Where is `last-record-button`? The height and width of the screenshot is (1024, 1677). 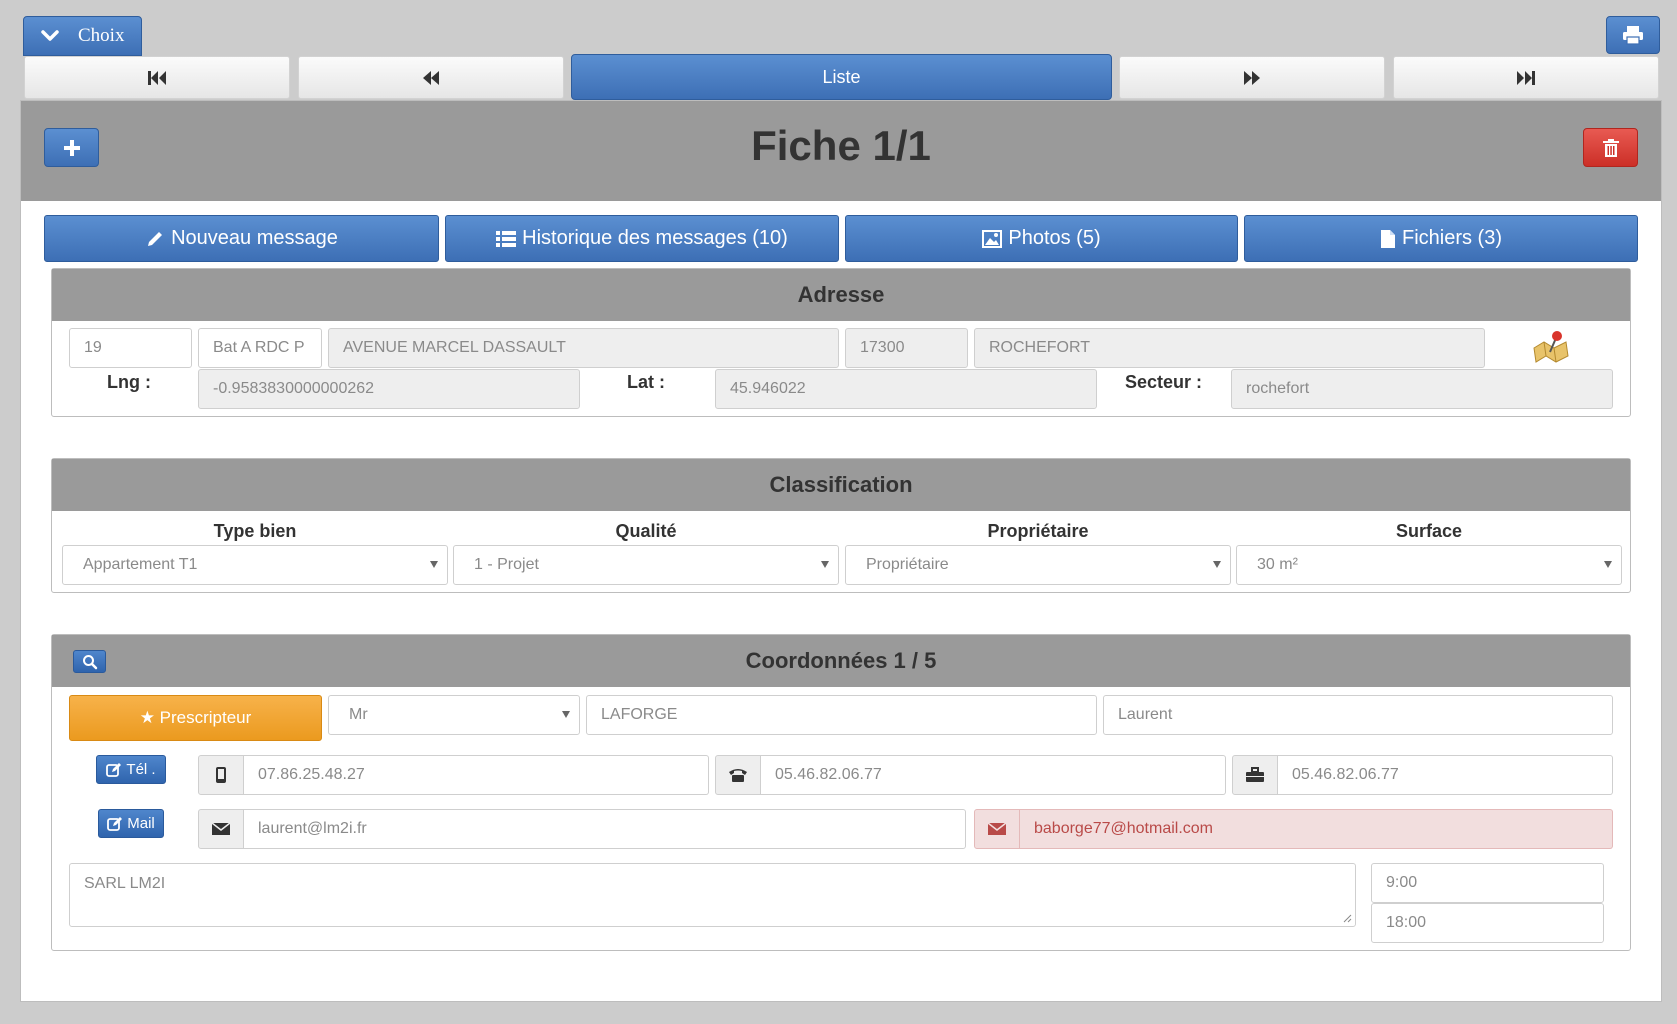
last-record-button is located at coordinates (1526, 77).